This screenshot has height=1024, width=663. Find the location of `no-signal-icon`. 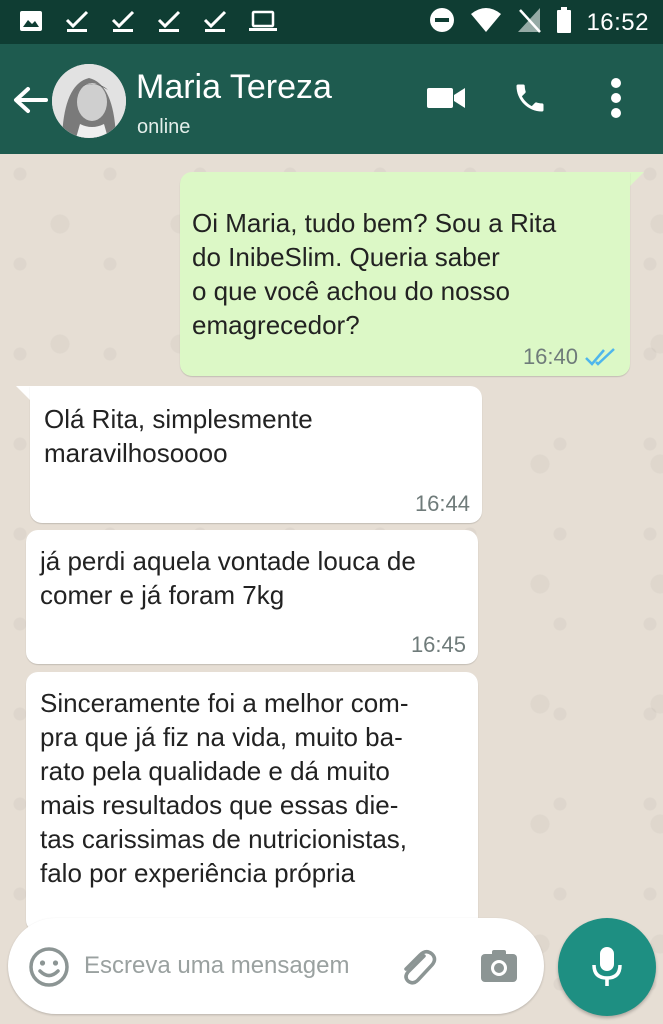

no-signal-icon is located at coordinates (529, 22).